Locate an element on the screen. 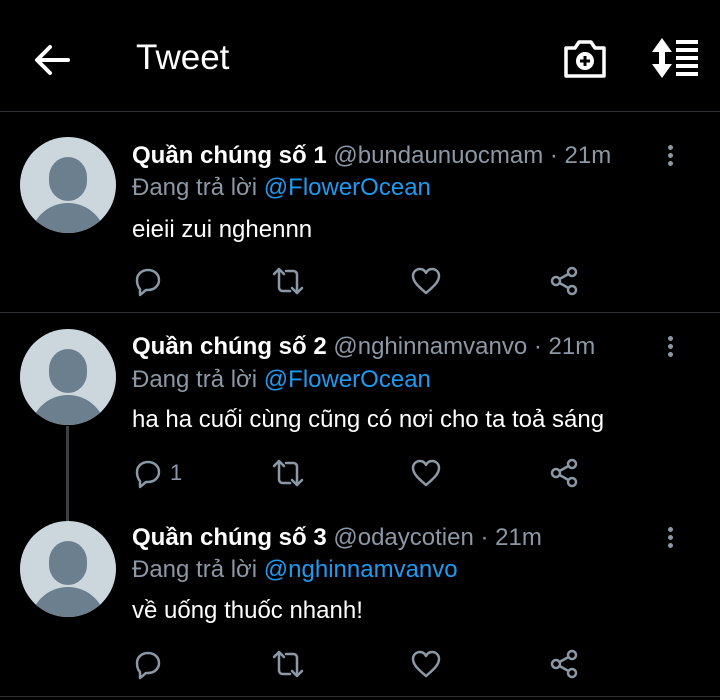 This screenshot has height=700, width=720. tweet-text: eieii zui nghennn is located at coordinates (222, 229).